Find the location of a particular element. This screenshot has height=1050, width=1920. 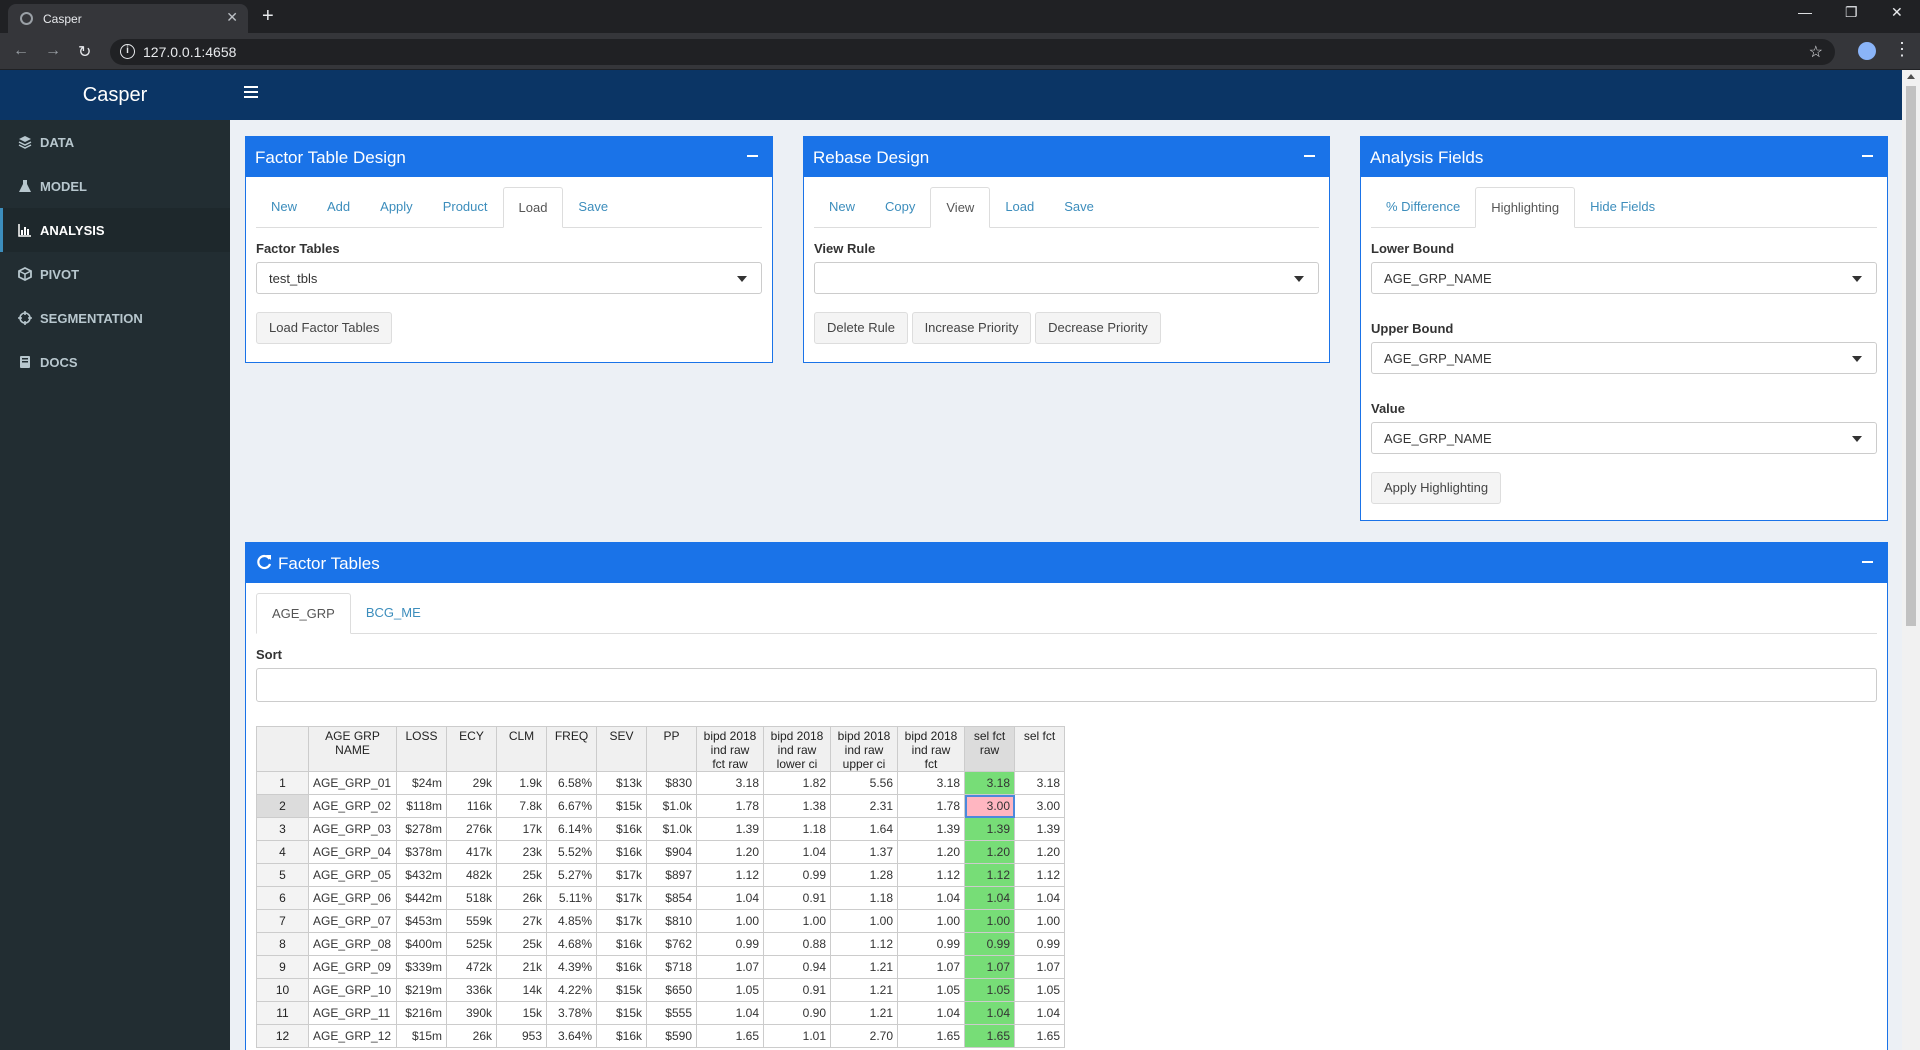

table-cell: 559k is located at coordinates (471, 921).